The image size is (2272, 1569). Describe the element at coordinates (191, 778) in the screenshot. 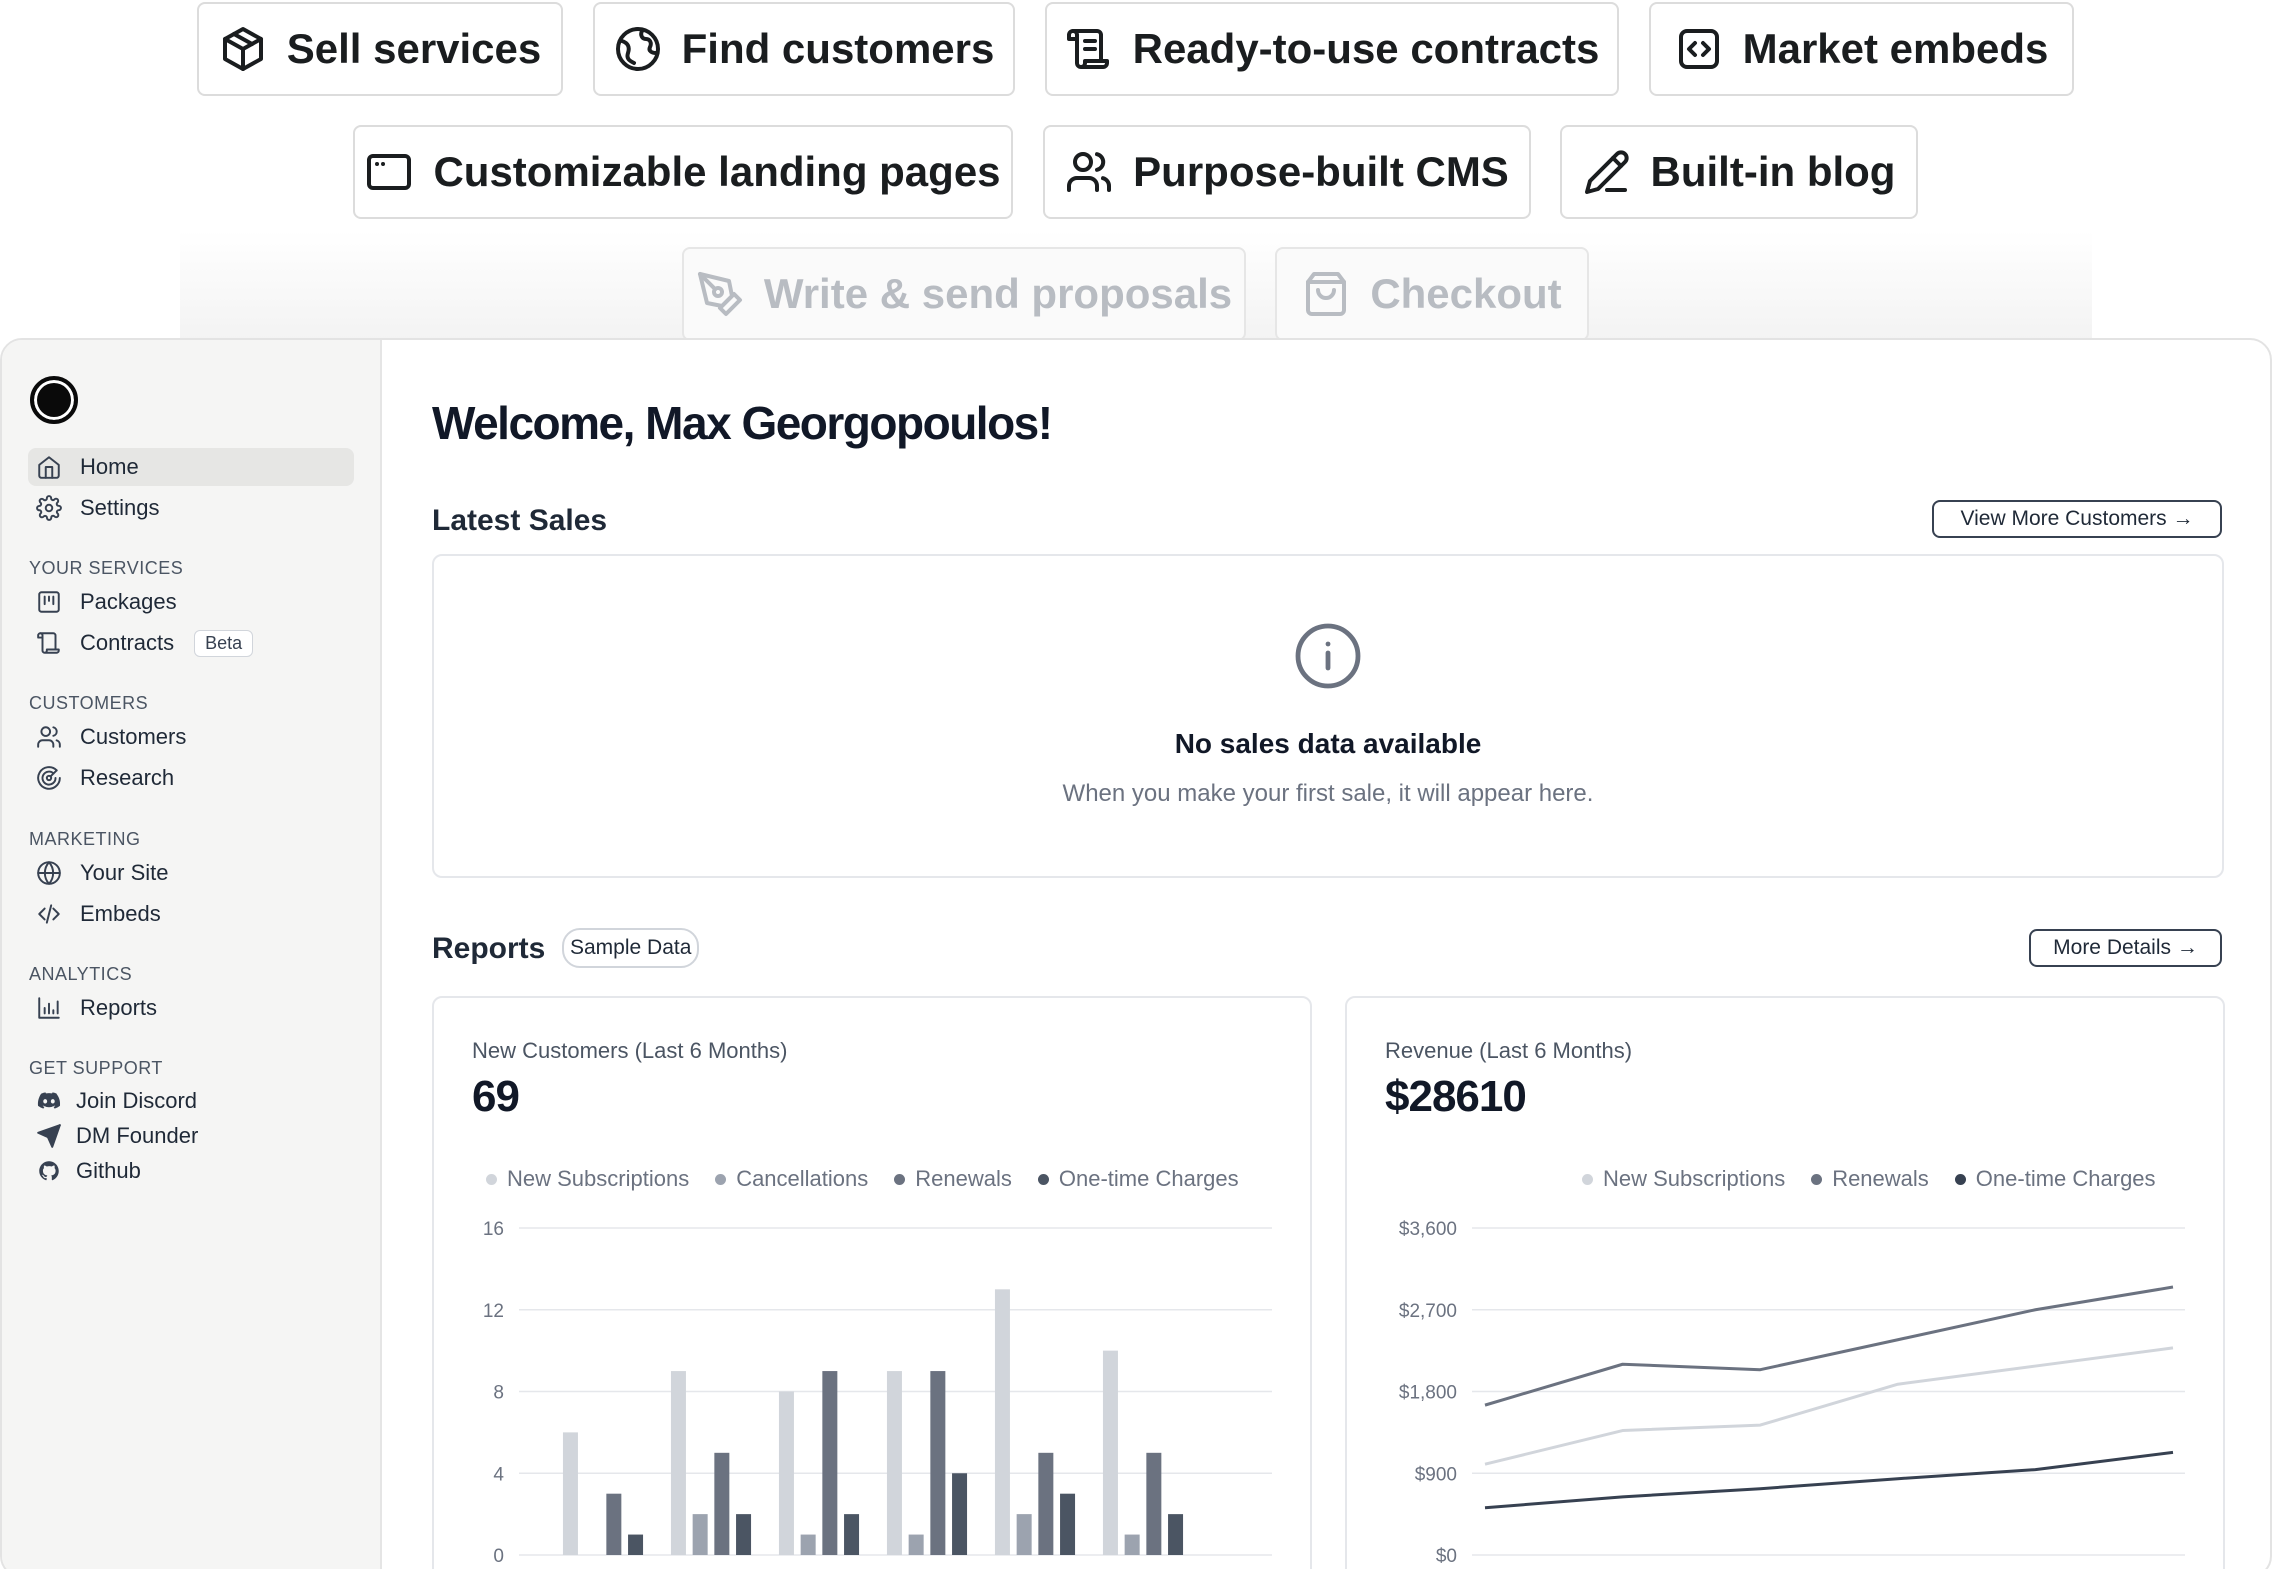

I see `sidebar-item-research: Research` at that location.